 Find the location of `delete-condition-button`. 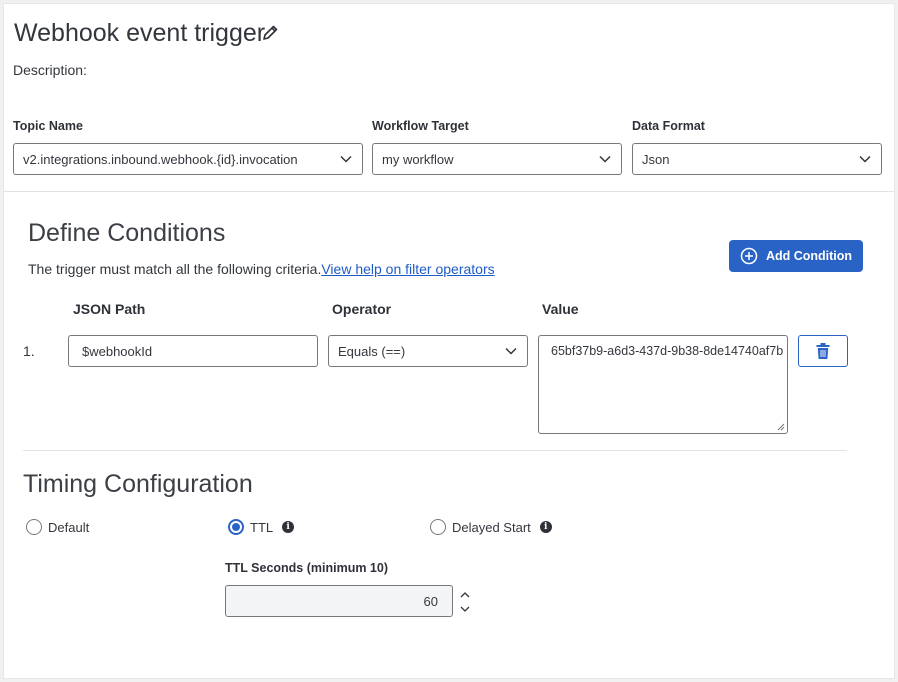

delete-condition-button is located at coordinates (823, 351).